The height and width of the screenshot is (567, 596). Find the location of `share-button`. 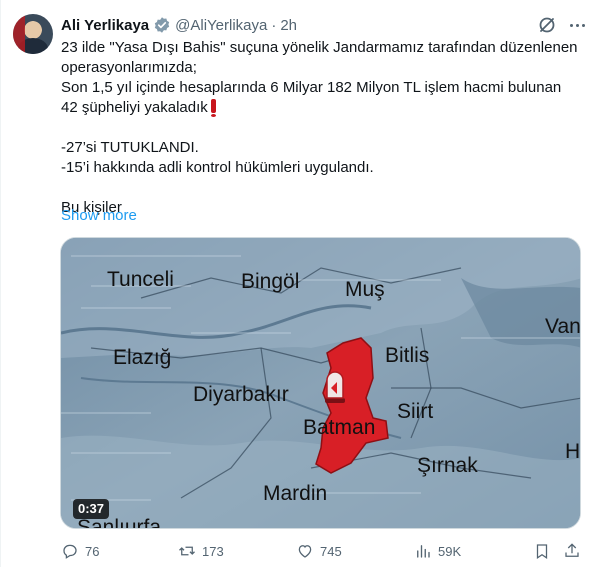

share-button is located at coordinates (572, 551).